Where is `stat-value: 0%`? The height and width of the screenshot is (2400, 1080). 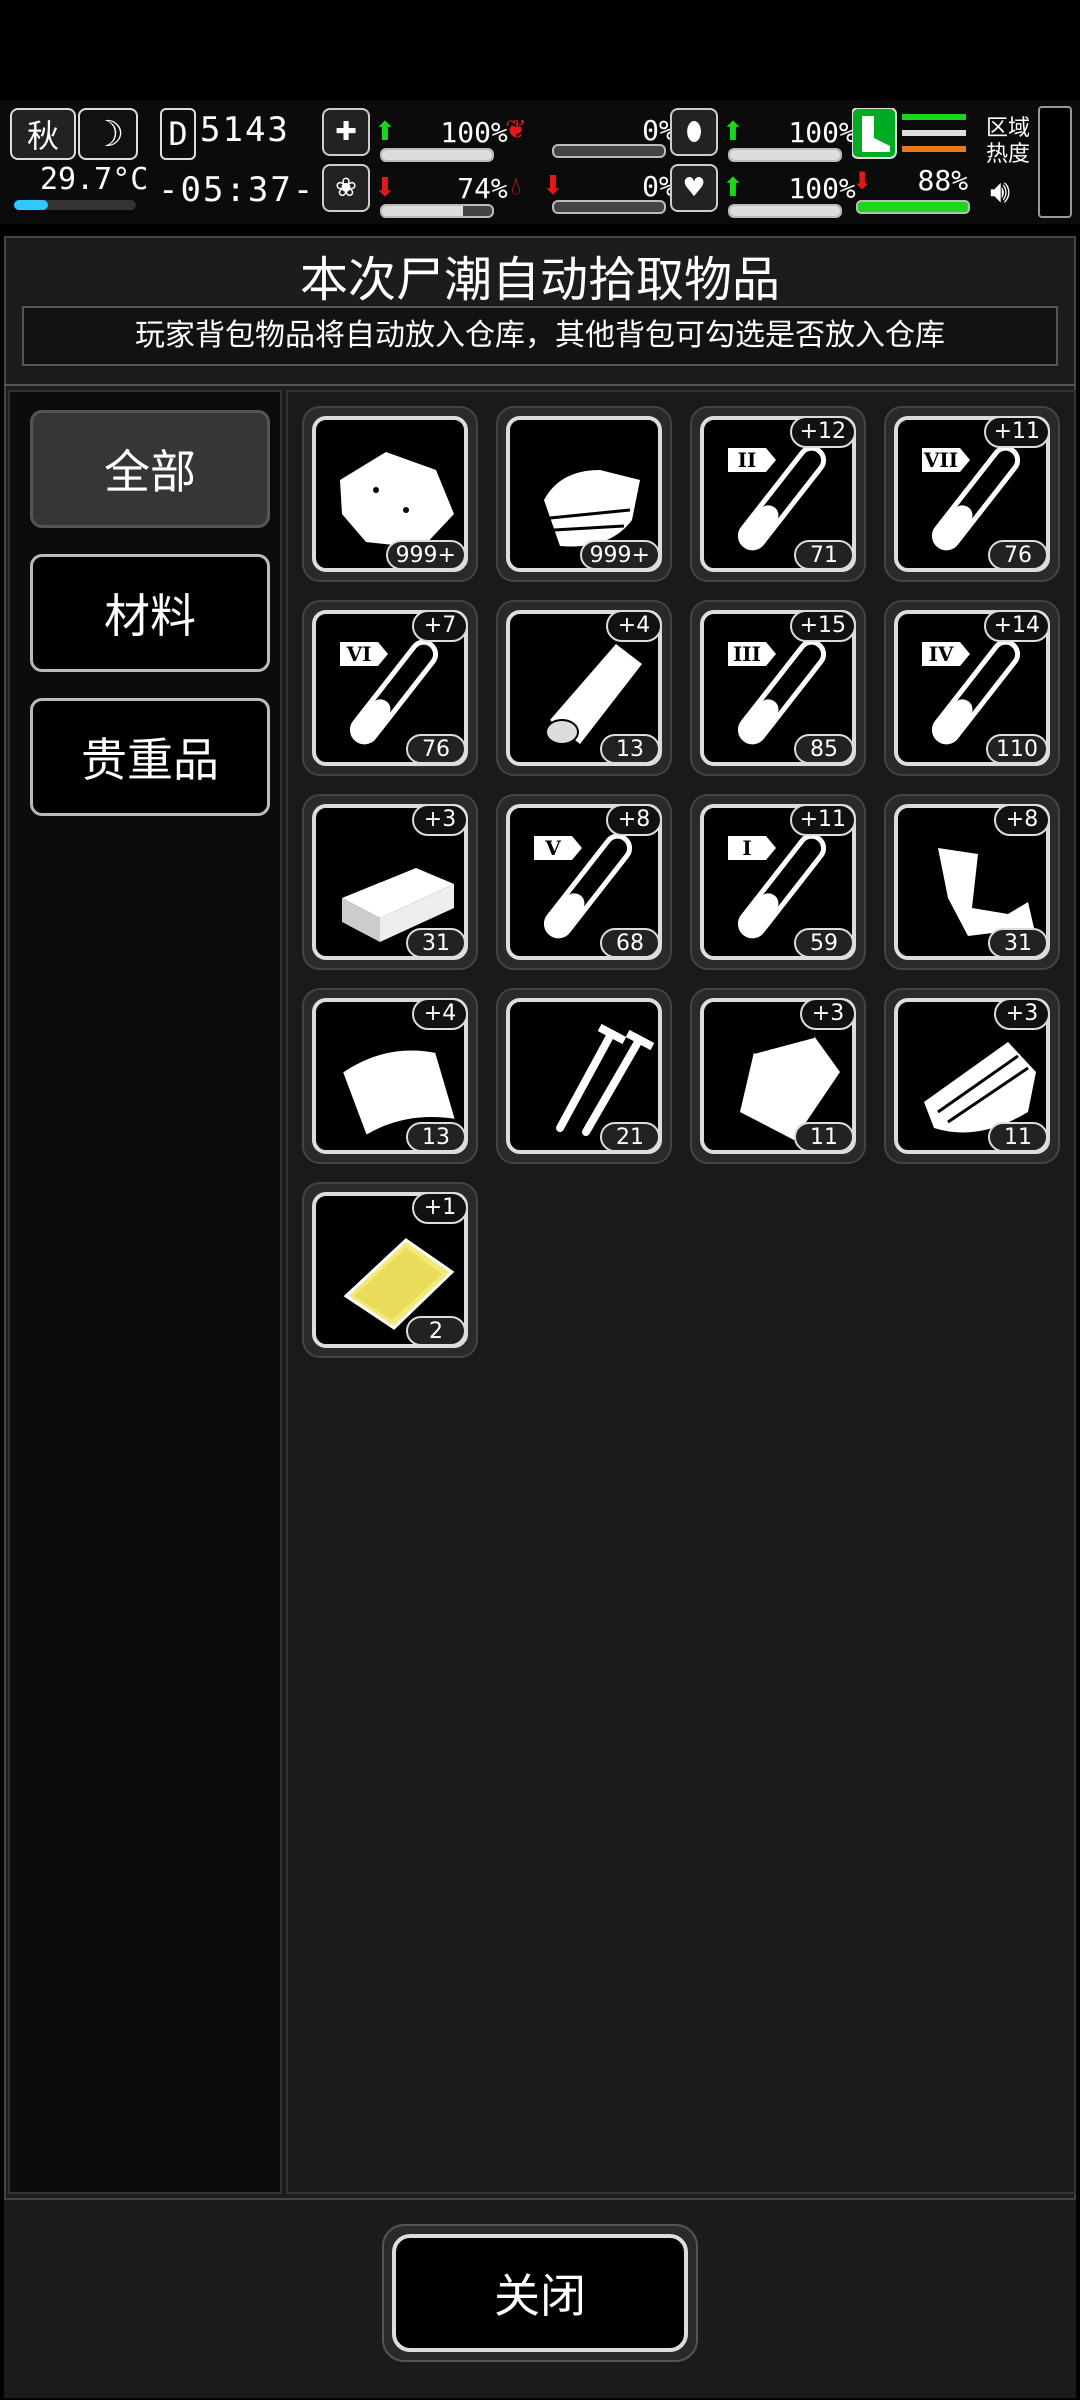
stat-value: 0% is located at coordinates (659, 130).